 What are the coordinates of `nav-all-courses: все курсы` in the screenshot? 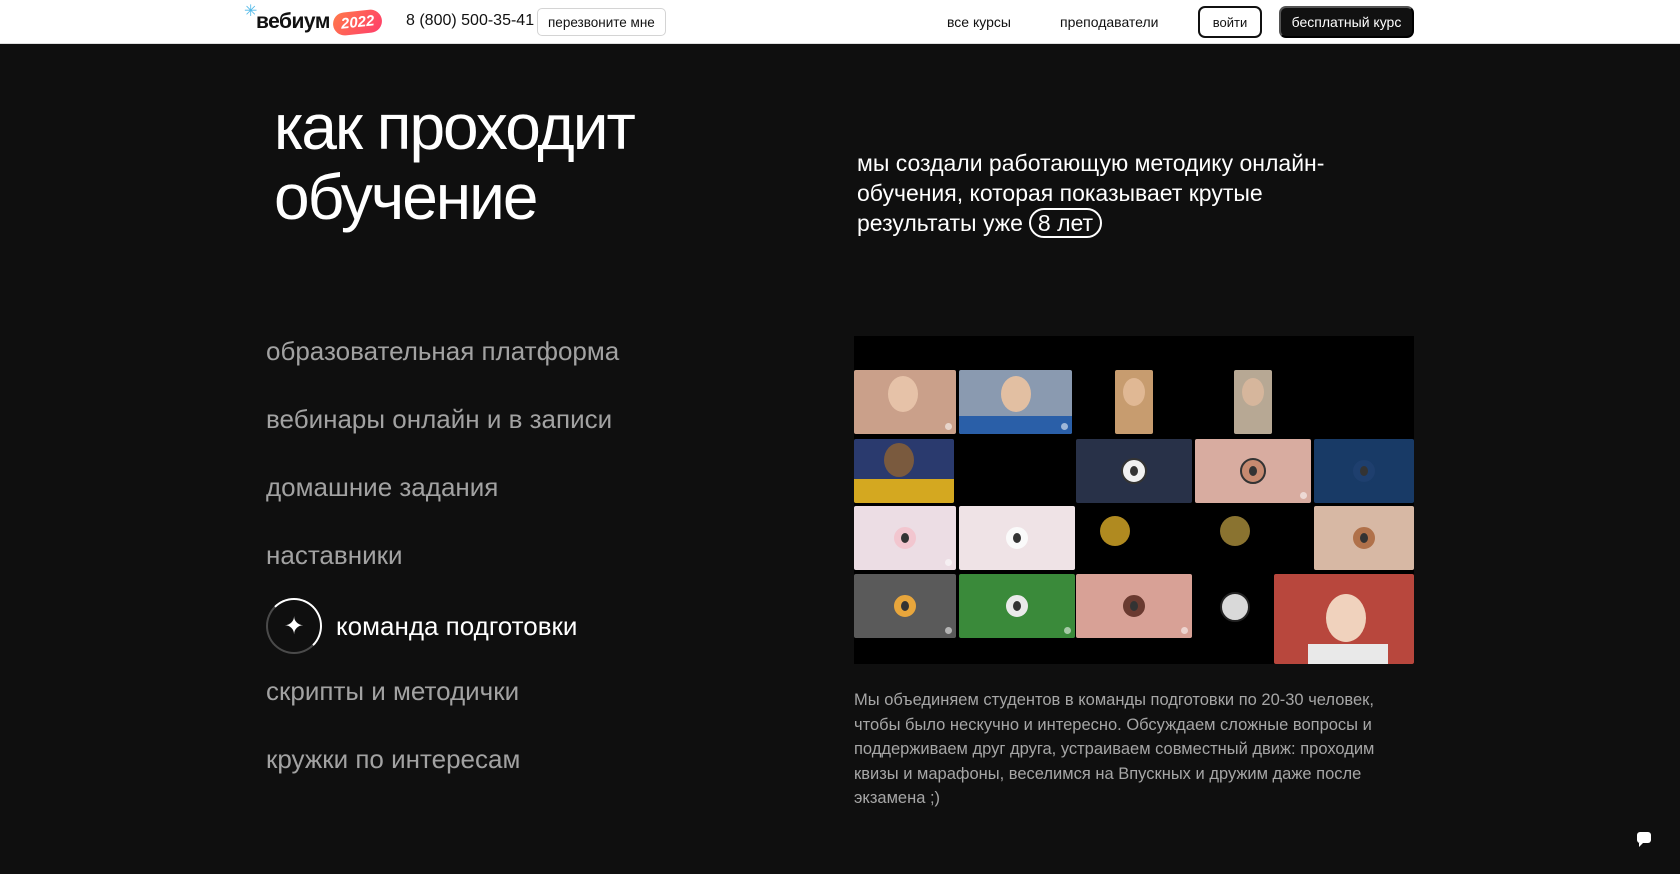 It's located at (979, 22).